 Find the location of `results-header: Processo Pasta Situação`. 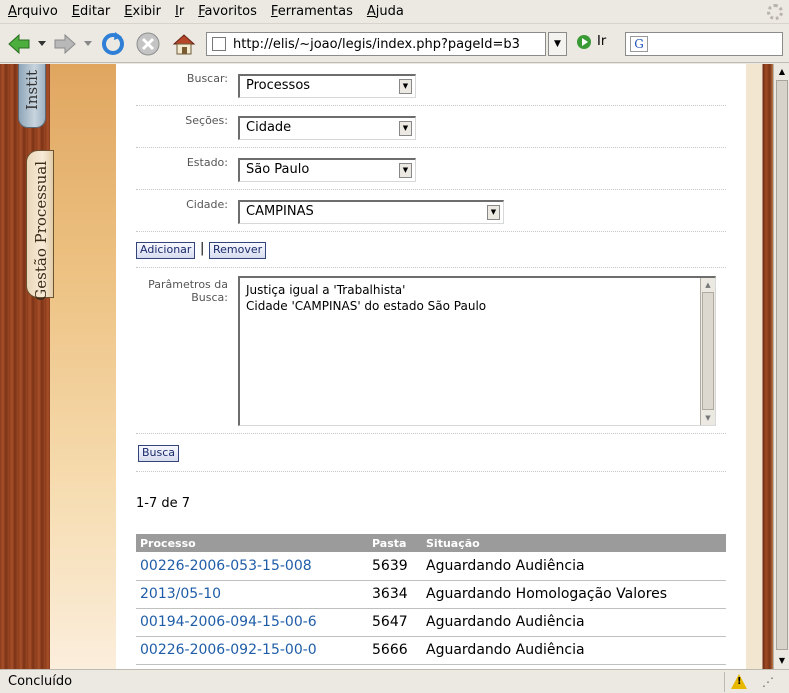

results-header: Processo Pasta Situação is located at coordinates (431, 543).